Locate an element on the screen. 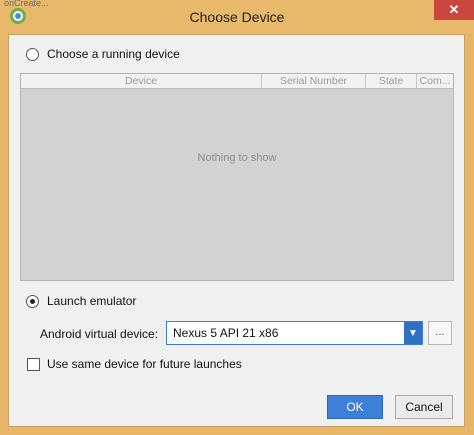  running-device-label: Choose a running device is located at coordinates (113, 54).